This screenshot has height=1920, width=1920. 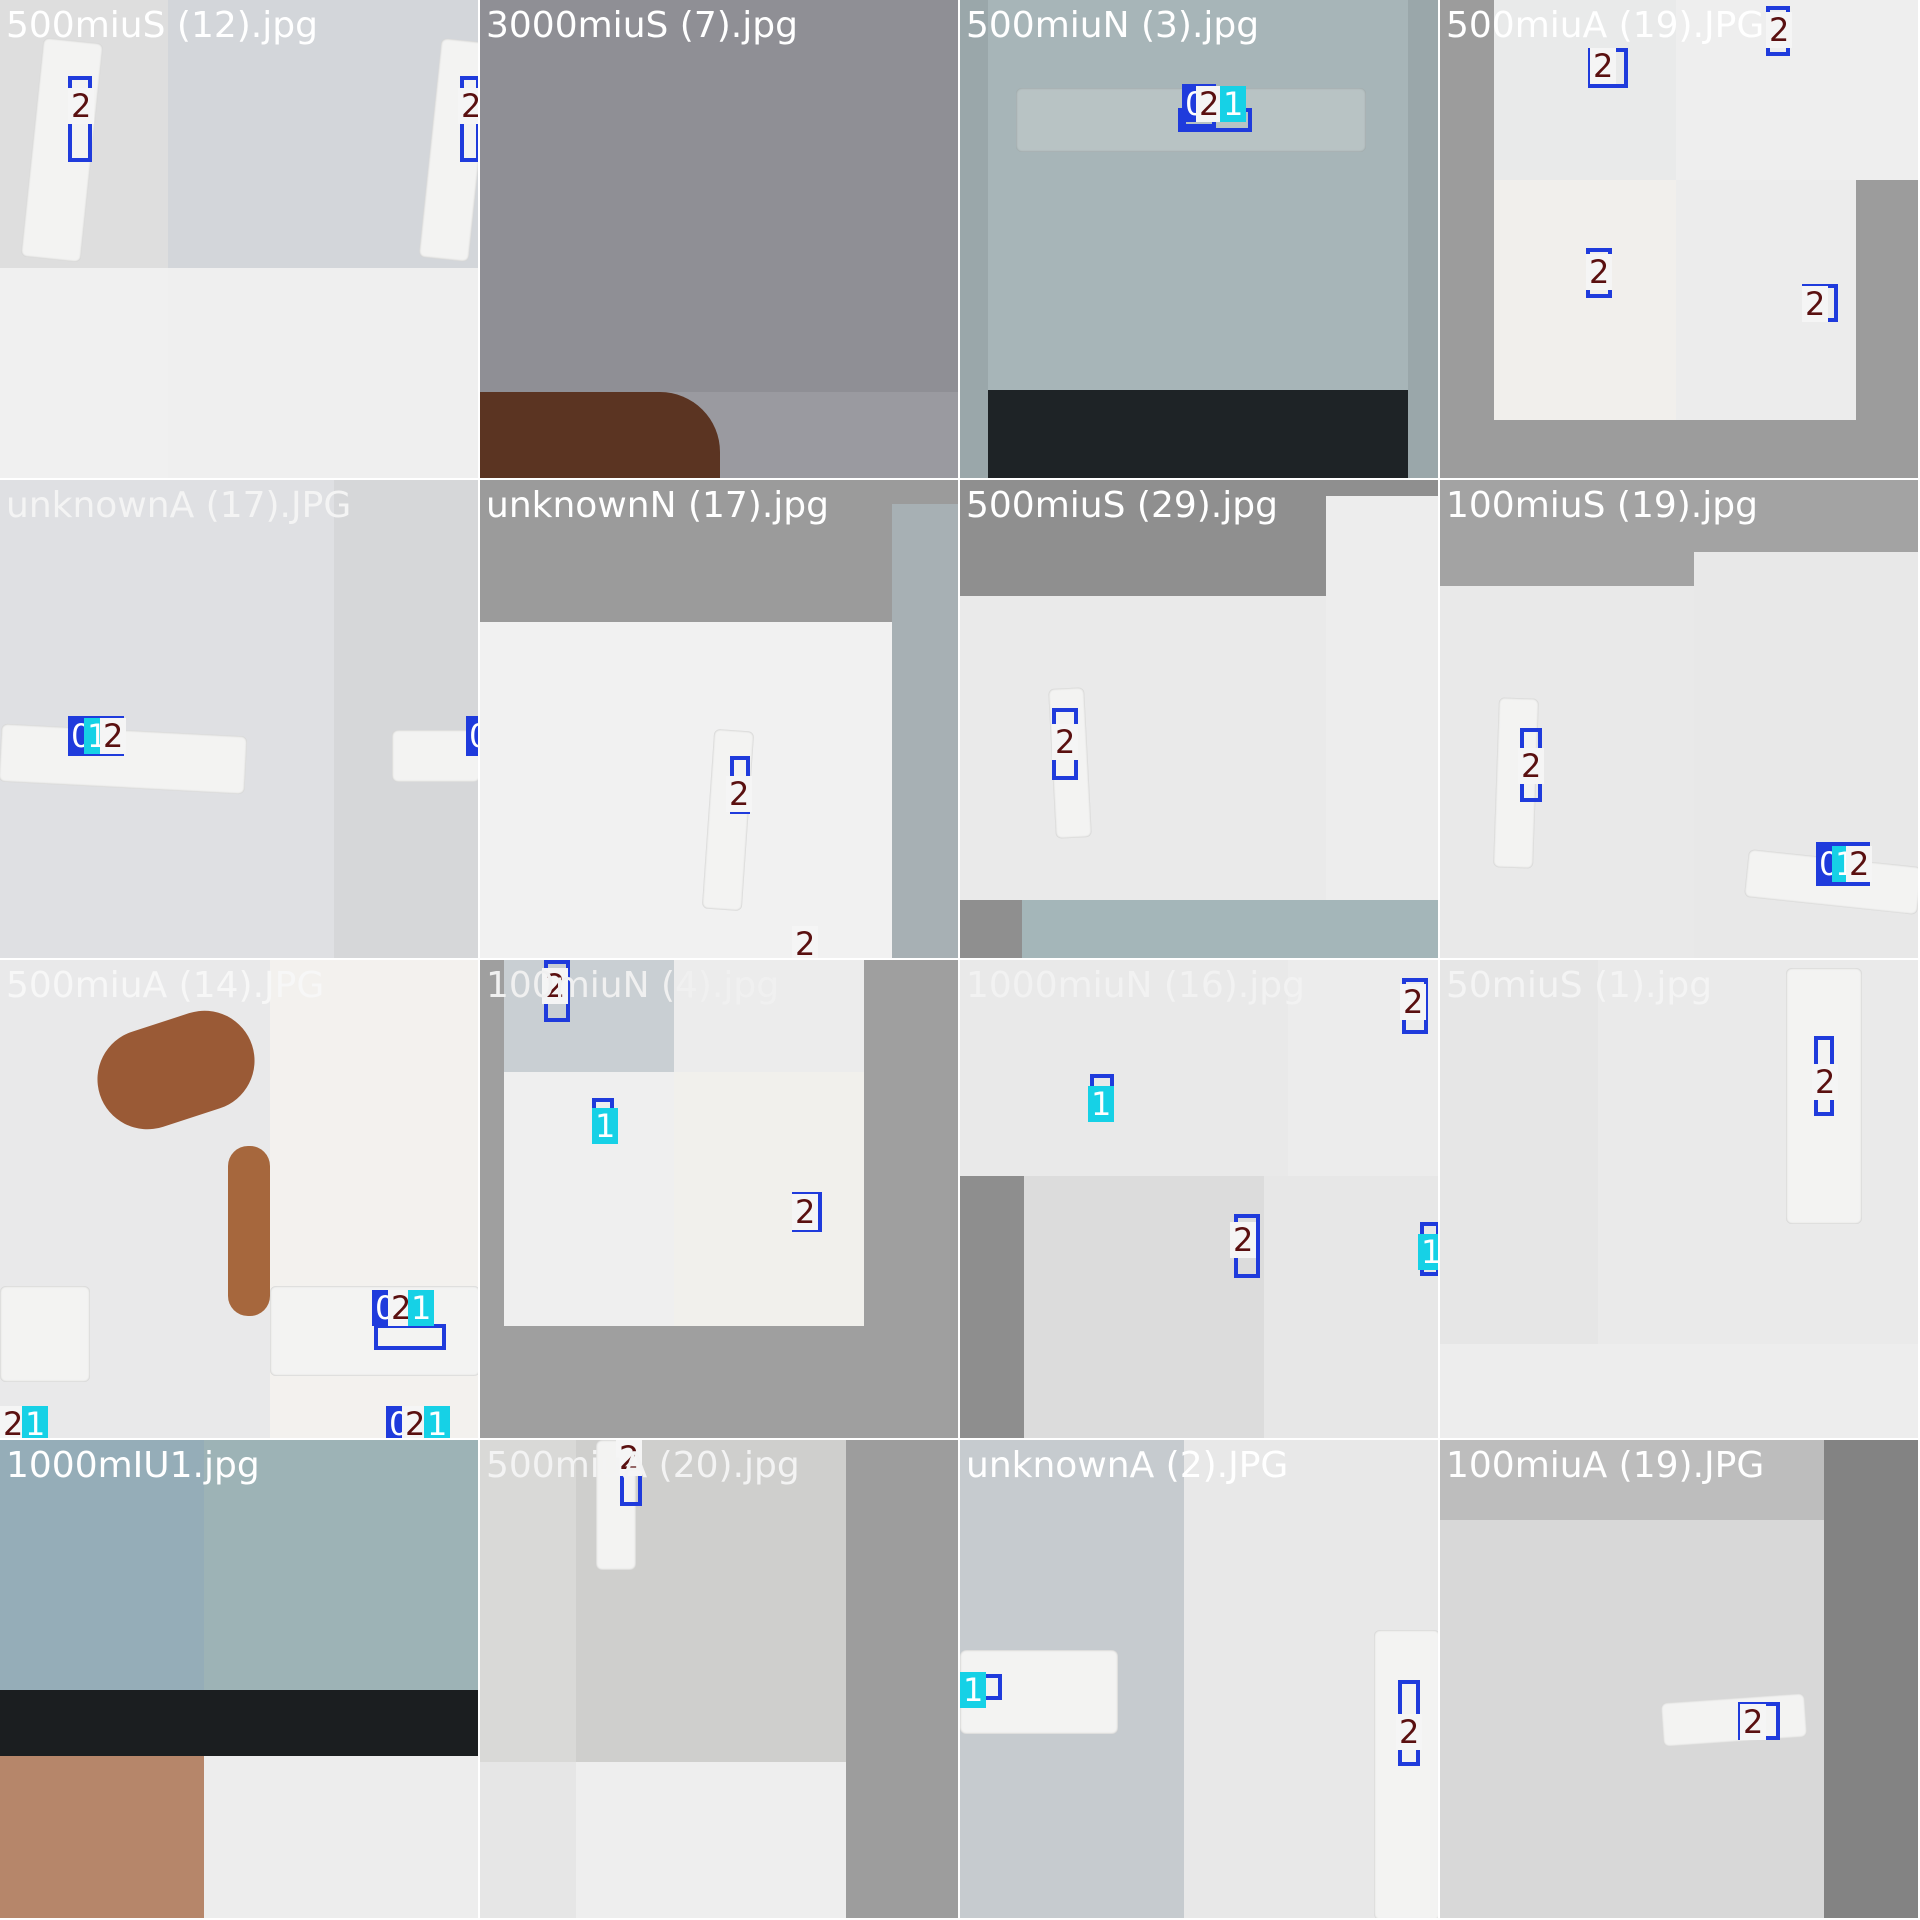 What do you see at coordinates (165, 985) in the screenshot?
I see `tile-caption: 500miuA (14).JPG` at bounding box center [165, 985].